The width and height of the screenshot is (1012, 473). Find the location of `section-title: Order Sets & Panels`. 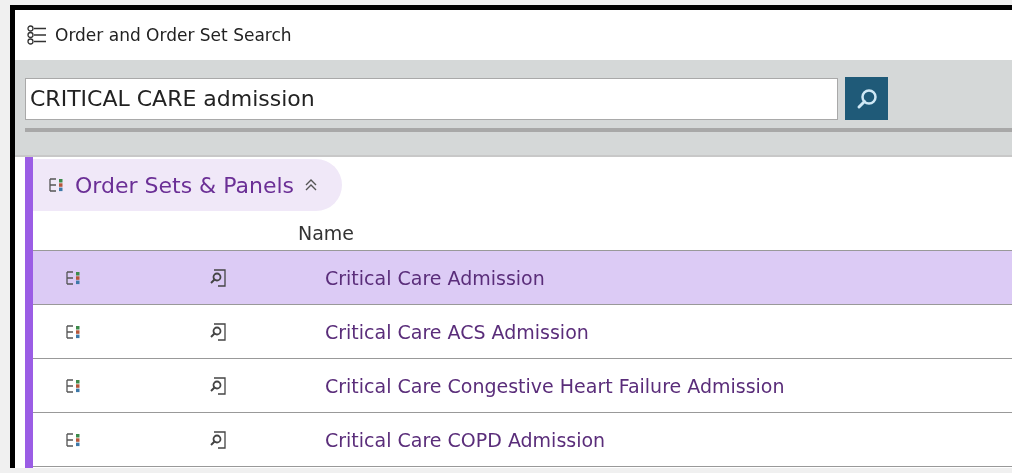

section-title: Order Sets & Panels is located at coordinates (185, 185).